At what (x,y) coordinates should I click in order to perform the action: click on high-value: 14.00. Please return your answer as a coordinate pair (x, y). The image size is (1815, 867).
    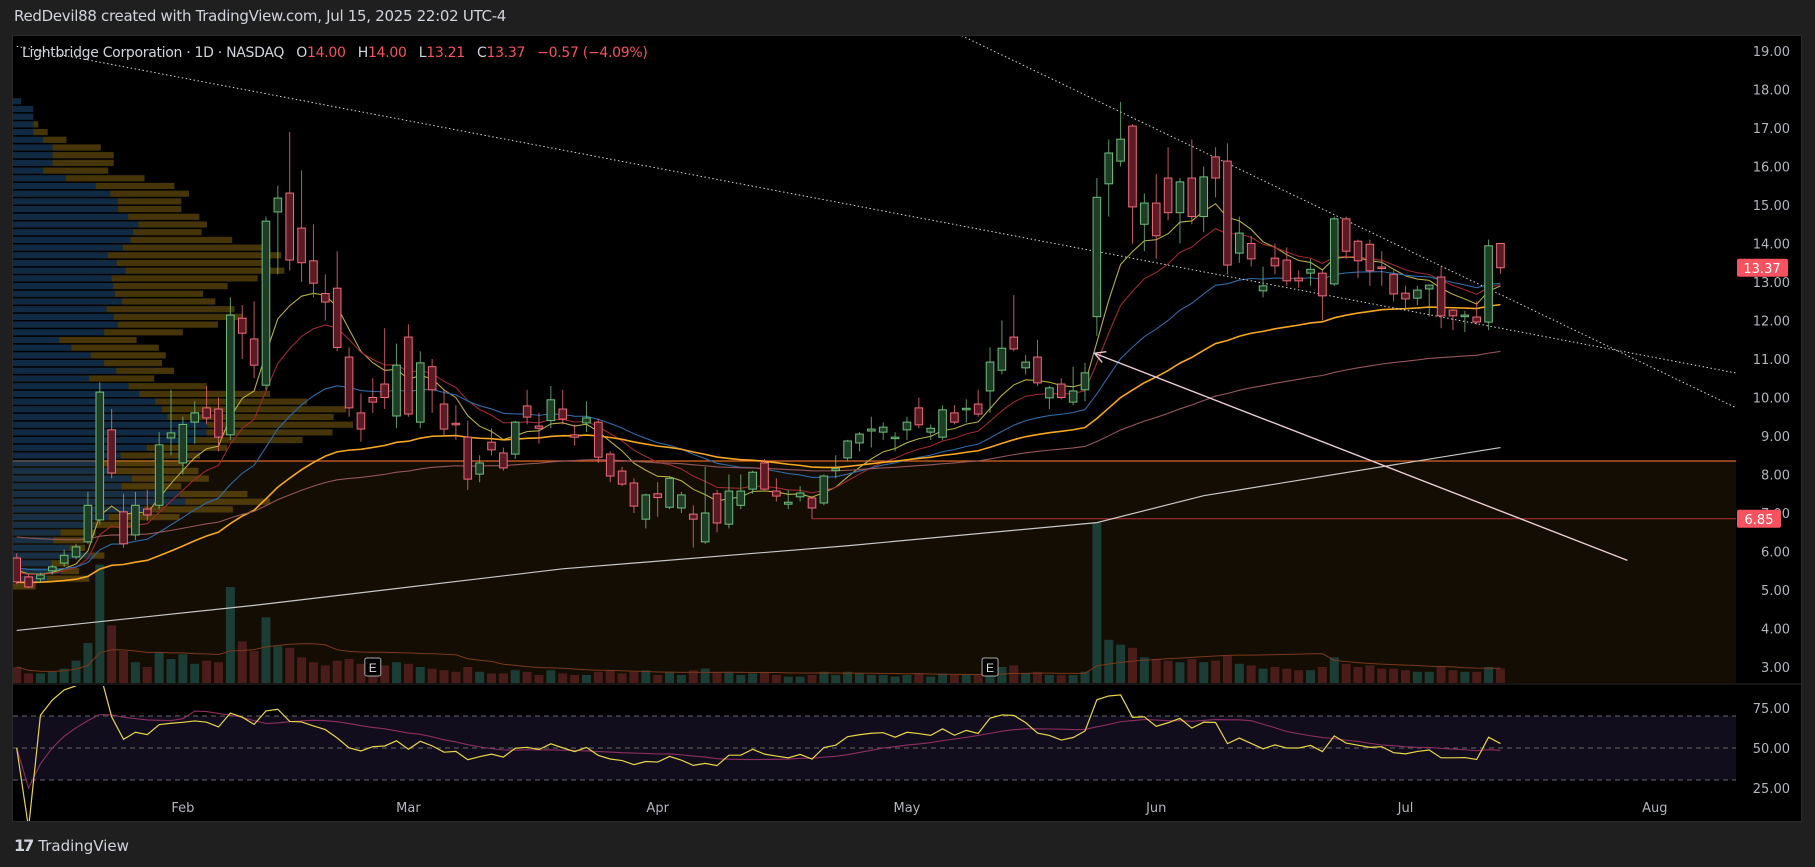
    Looking at the image, I should click on (387, 53).